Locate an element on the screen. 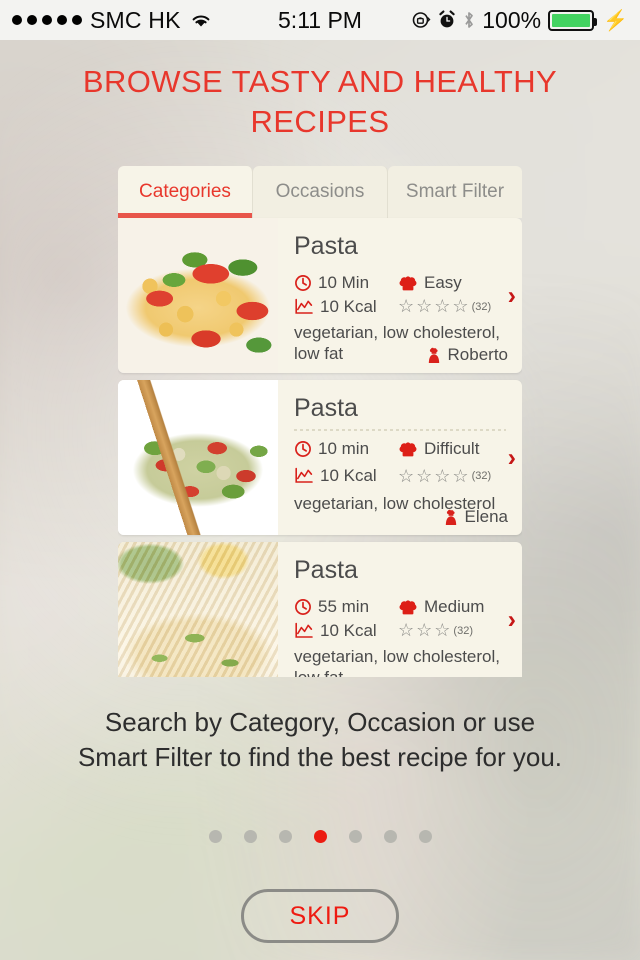 The width and height of the screenshot is (640, 960). bluetooth-icon is located at coordinates (469, 20).